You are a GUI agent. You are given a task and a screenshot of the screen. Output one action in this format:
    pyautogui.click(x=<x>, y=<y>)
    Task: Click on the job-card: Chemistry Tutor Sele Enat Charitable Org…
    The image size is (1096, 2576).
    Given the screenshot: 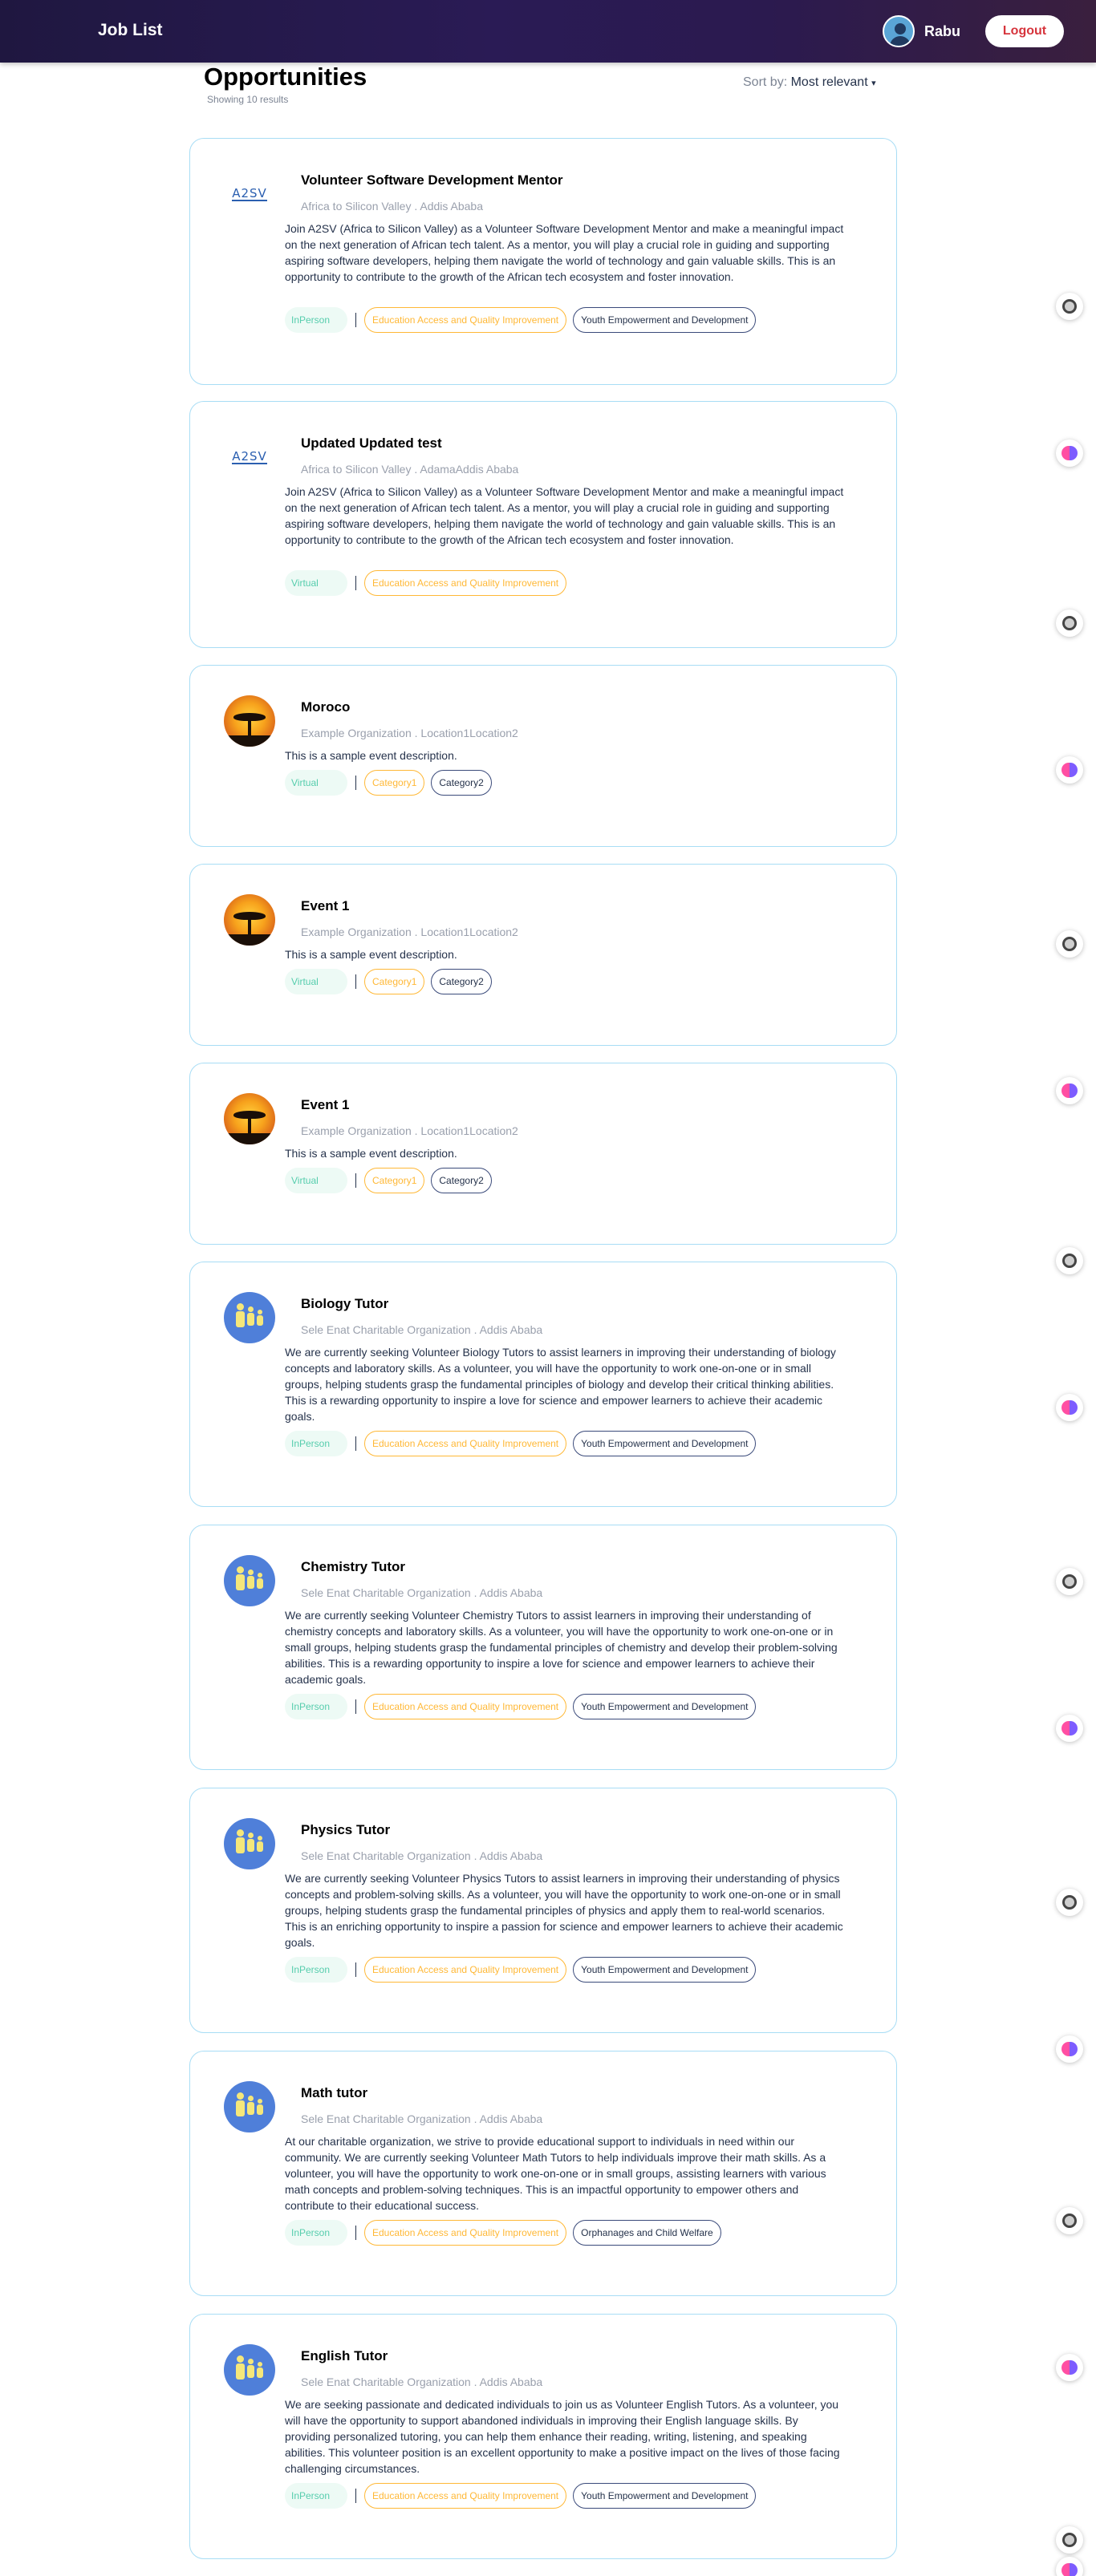 What is the action you would take?
    pyautogui.click(x=543, y=1647)
    